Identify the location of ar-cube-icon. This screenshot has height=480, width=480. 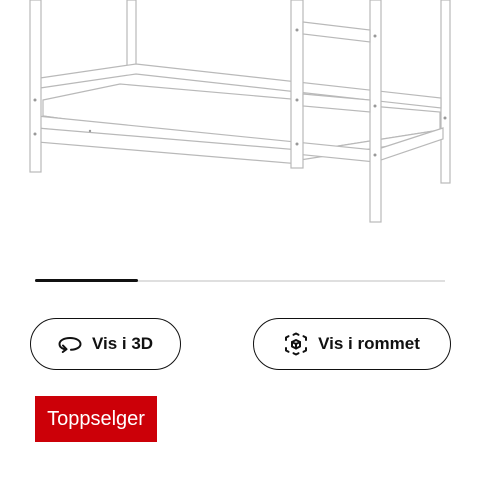
(296, 344).